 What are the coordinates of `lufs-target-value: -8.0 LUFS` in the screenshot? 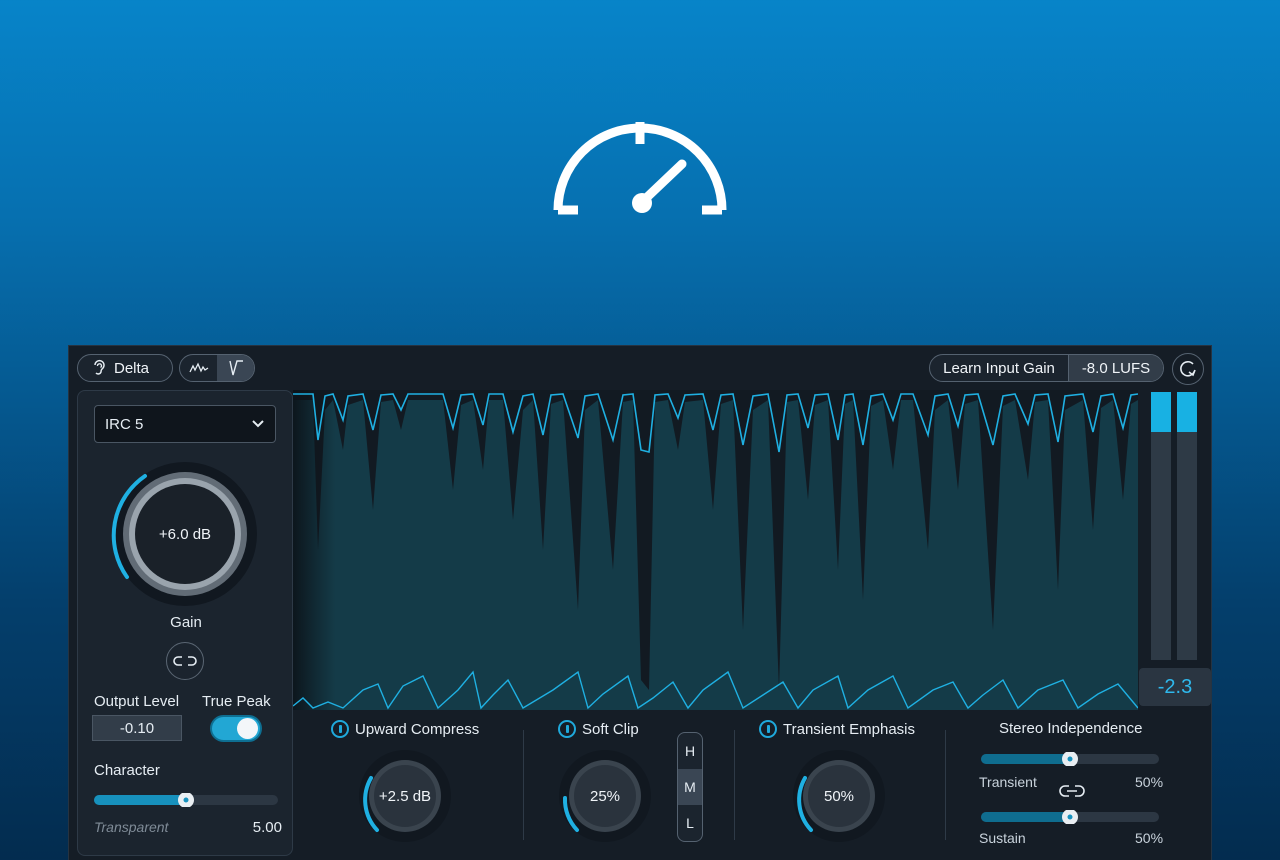 It's located at (1115, 368).